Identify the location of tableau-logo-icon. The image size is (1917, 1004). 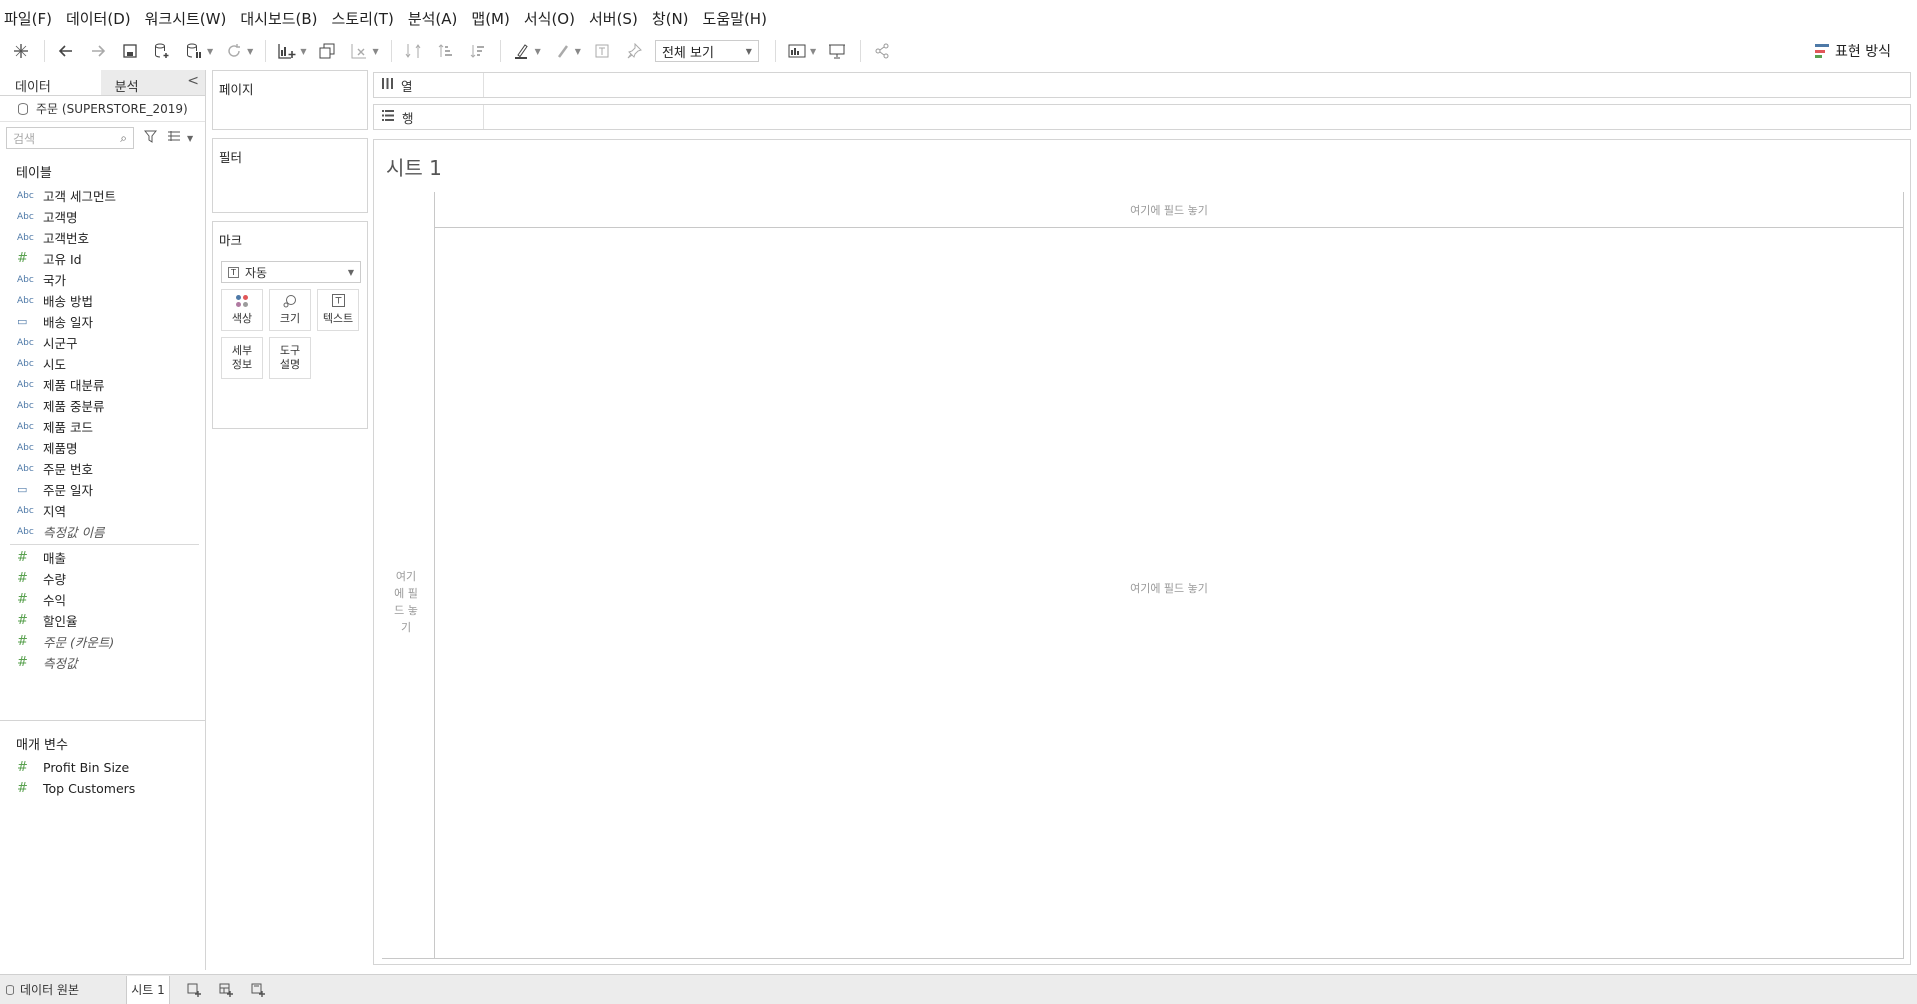
(21, 51).